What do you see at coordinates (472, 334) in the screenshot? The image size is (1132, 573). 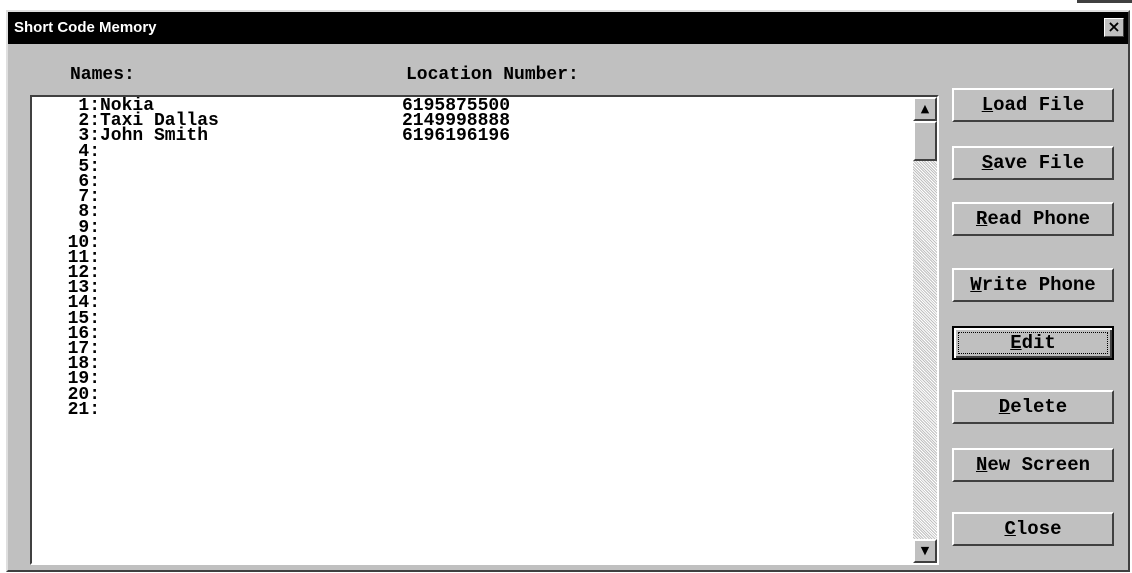 I see `list-item: 16:` at bounding box center [472, 334].